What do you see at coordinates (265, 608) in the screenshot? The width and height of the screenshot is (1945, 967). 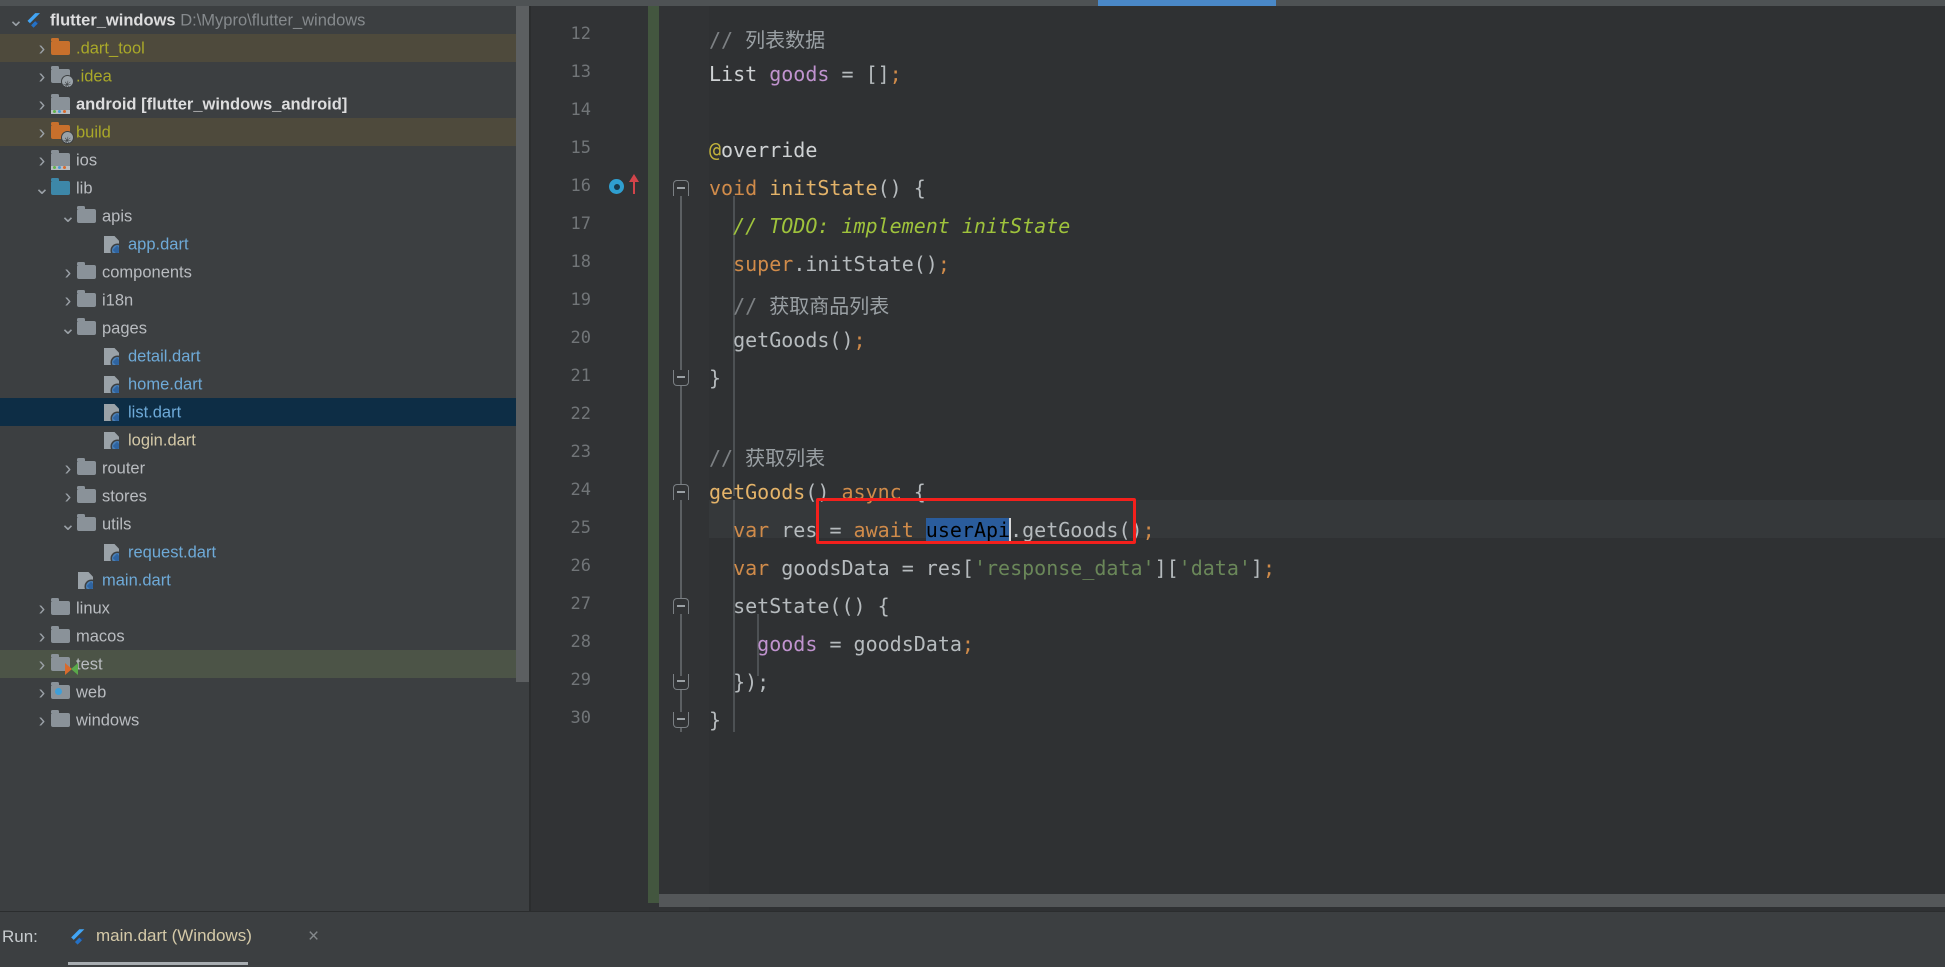 I see `tree-item-linux: › linux` at bounding box center [265, 608].